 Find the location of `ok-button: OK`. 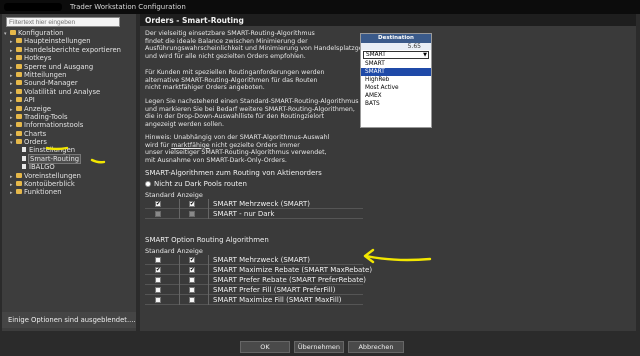

ok-button: OK is located at coordinates (265, 347).